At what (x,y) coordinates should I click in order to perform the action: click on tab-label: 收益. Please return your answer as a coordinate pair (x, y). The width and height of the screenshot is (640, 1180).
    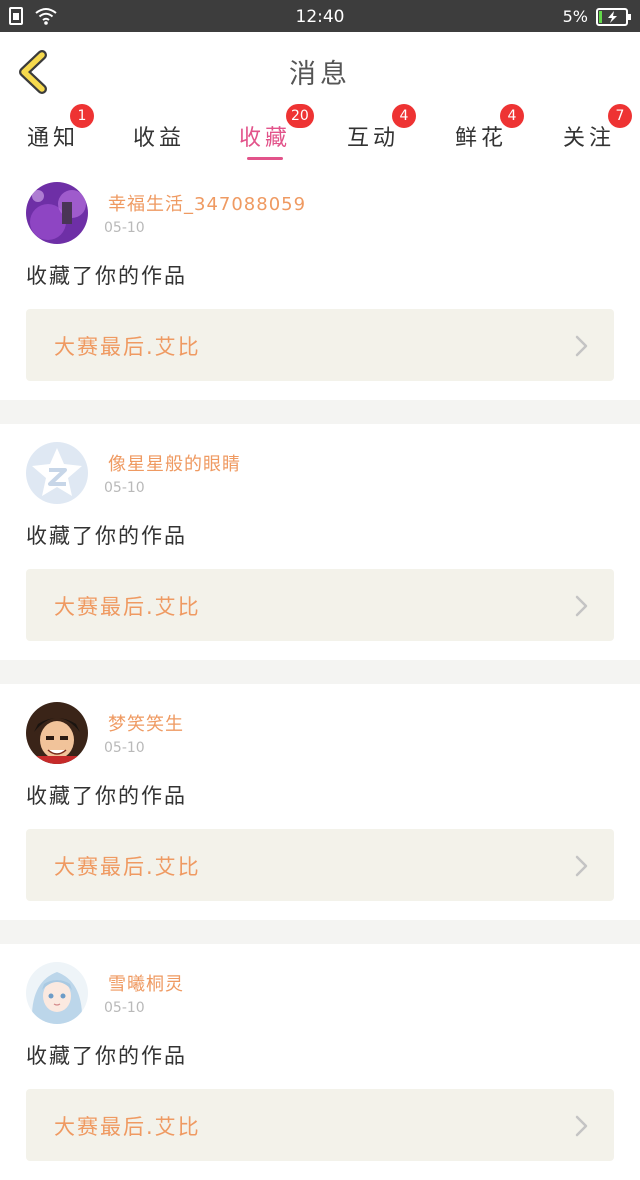
    Looking at the image, I should click on (158, 138).